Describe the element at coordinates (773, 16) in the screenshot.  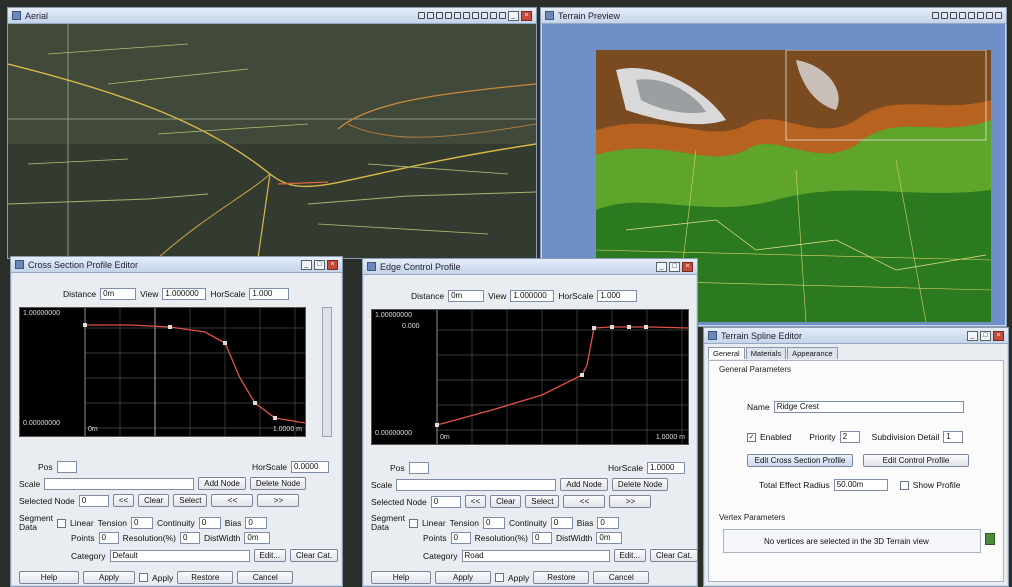
I see `terrain-titlebar: Terrain Preview` at that location.